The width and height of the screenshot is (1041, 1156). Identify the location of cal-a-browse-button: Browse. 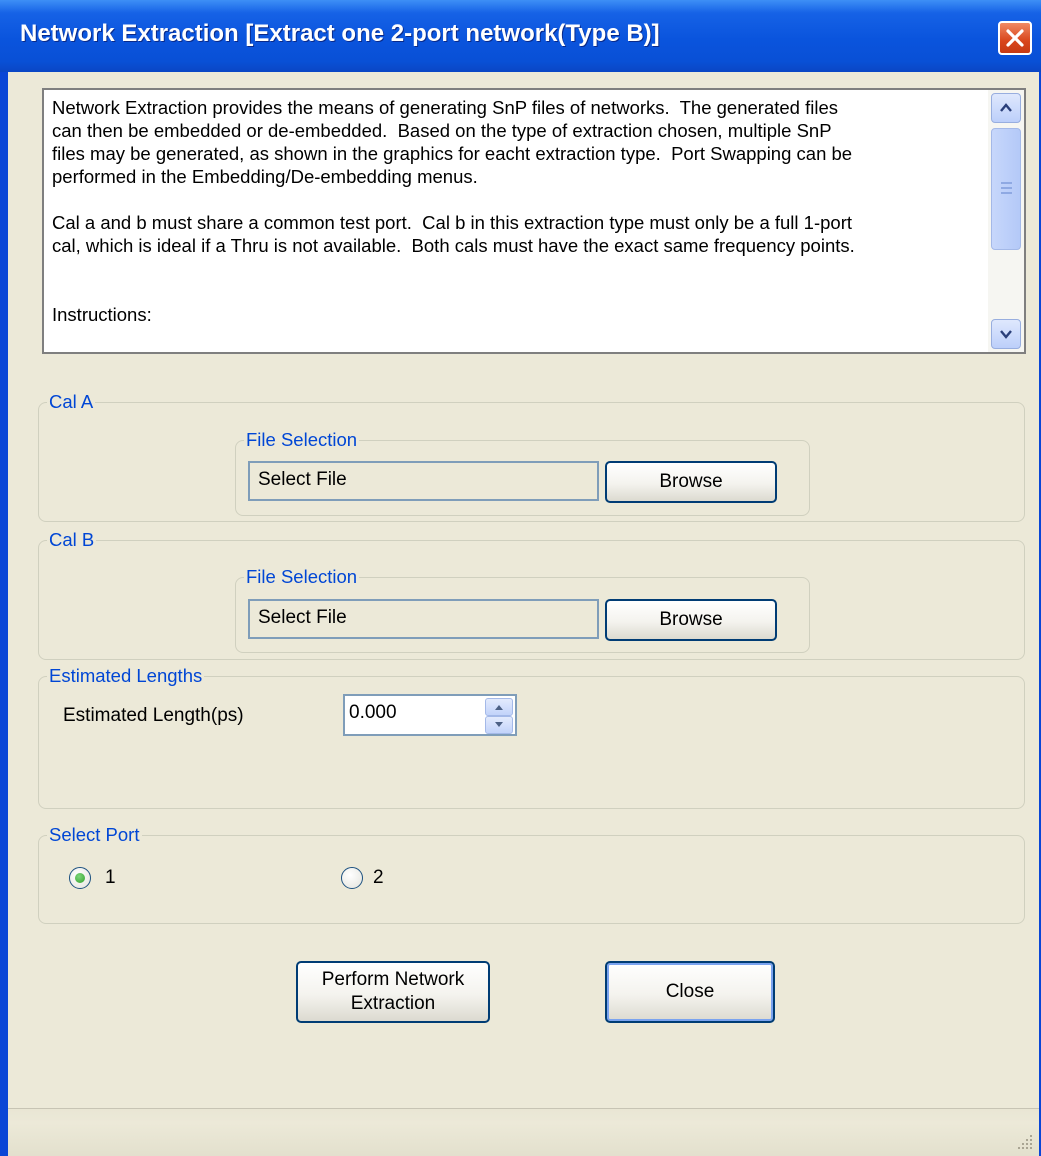
(691, 482).